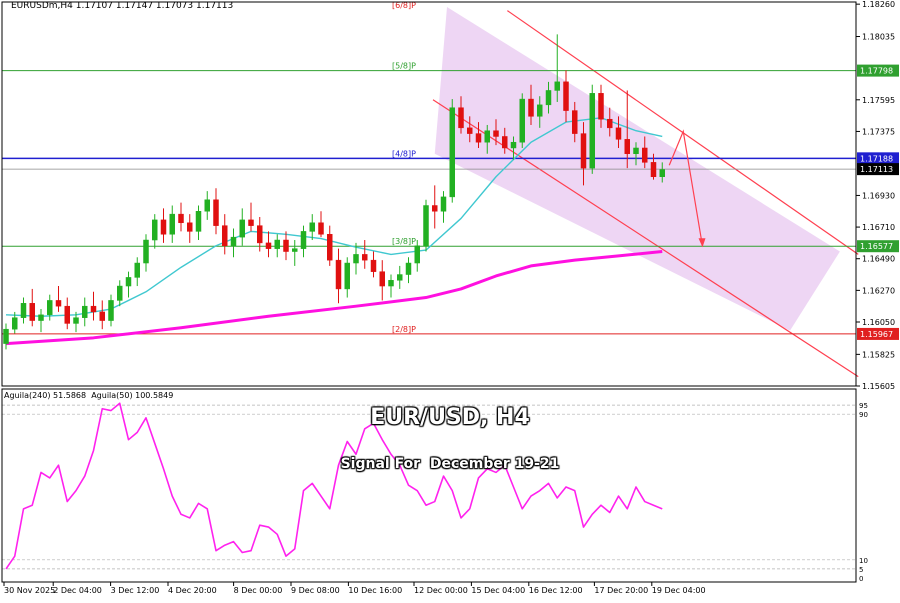  What do you see at coordinates (404, 66) in the screenshot?
I see `murrey-level-label: [5/8]P` at bounding box center [404, 66].